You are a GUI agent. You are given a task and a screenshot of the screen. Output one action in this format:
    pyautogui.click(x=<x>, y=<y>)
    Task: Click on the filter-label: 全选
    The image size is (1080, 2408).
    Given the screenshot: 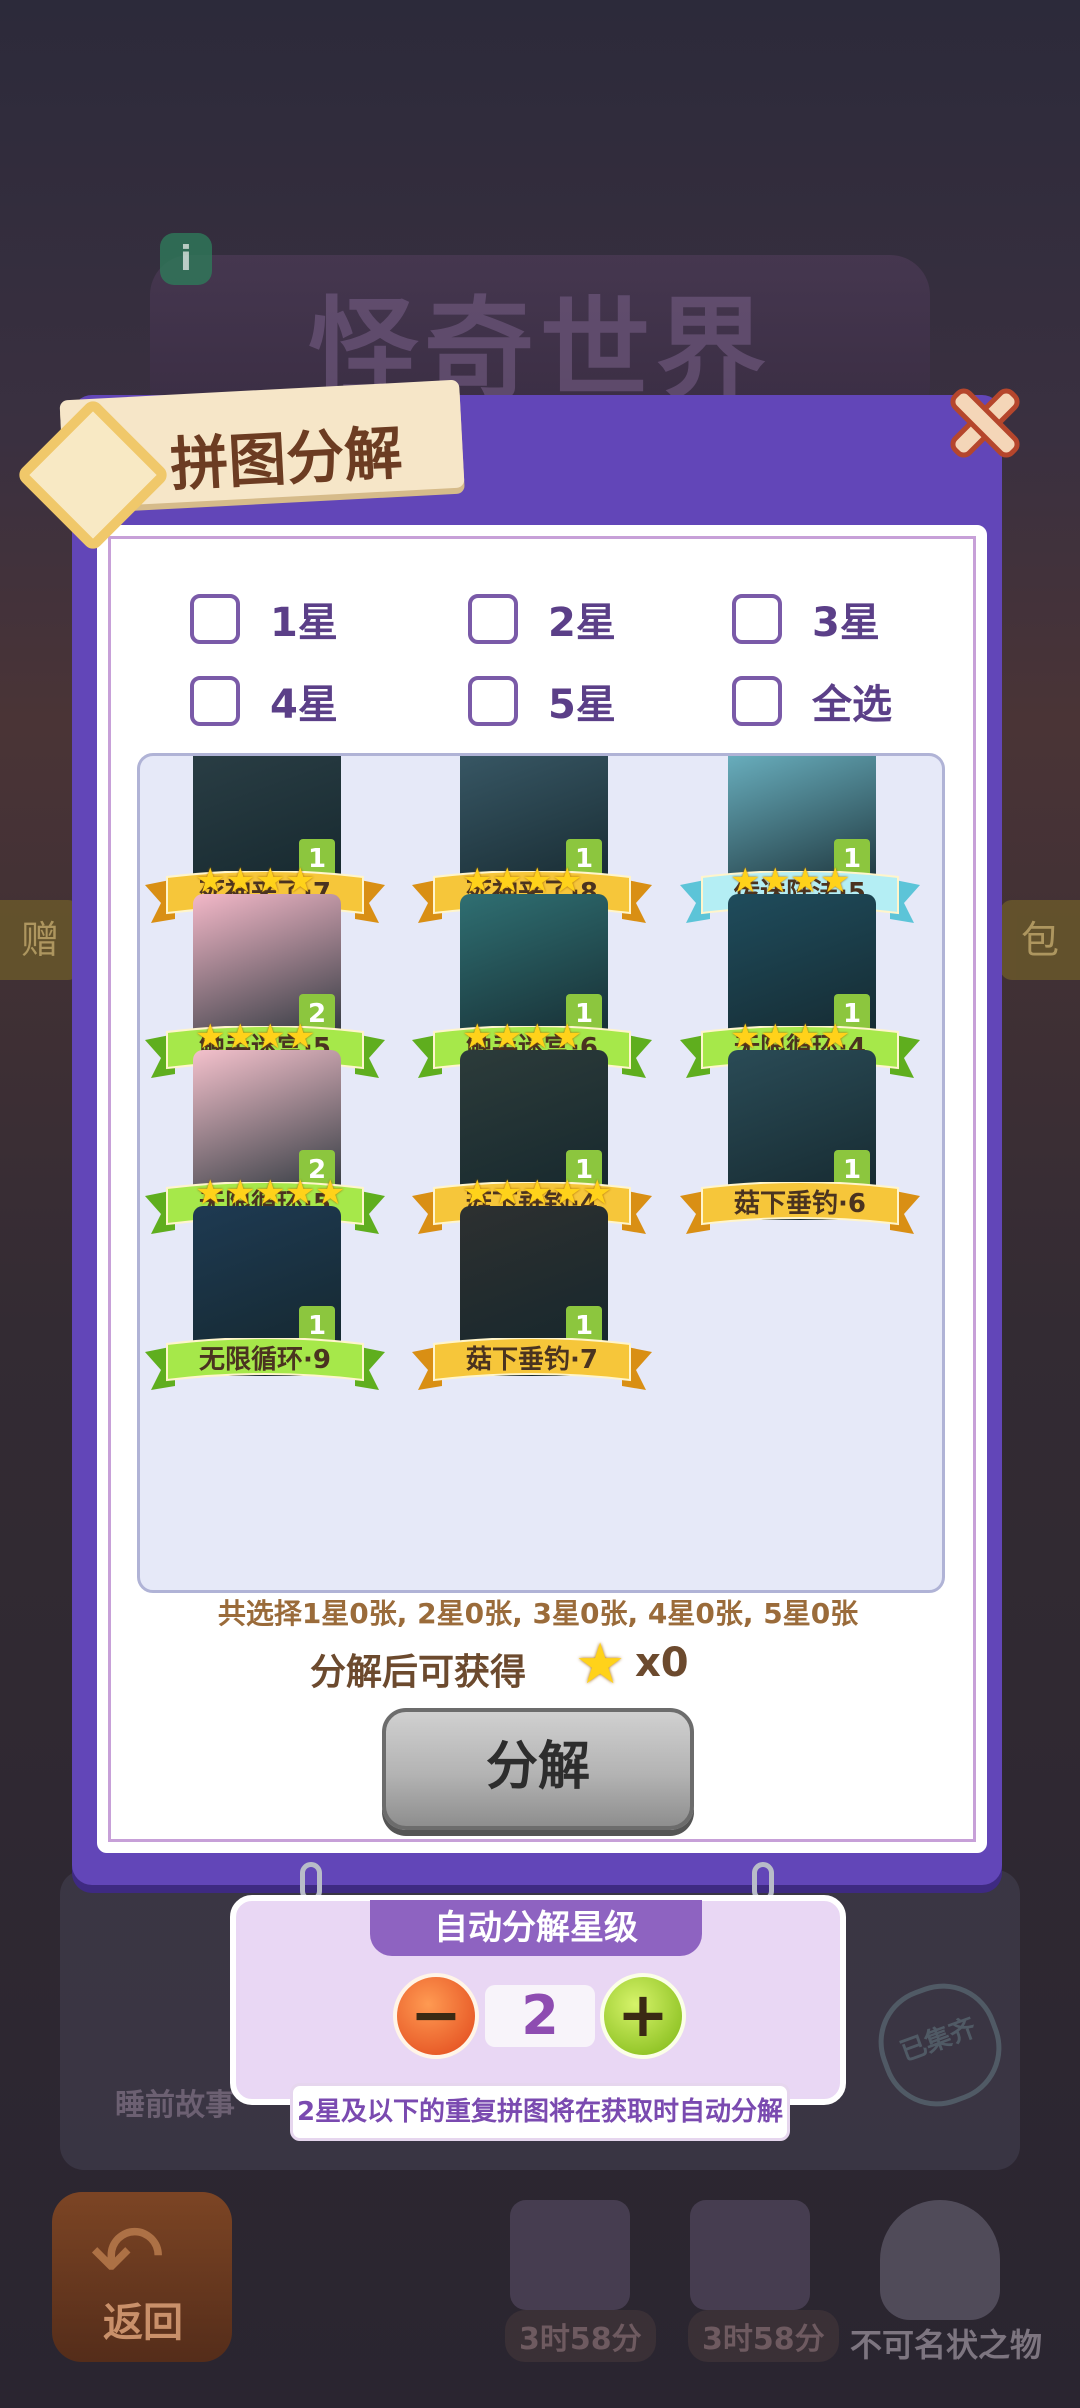 What is the action you would take?
    pyautogui.click(x=852, y=705)
    